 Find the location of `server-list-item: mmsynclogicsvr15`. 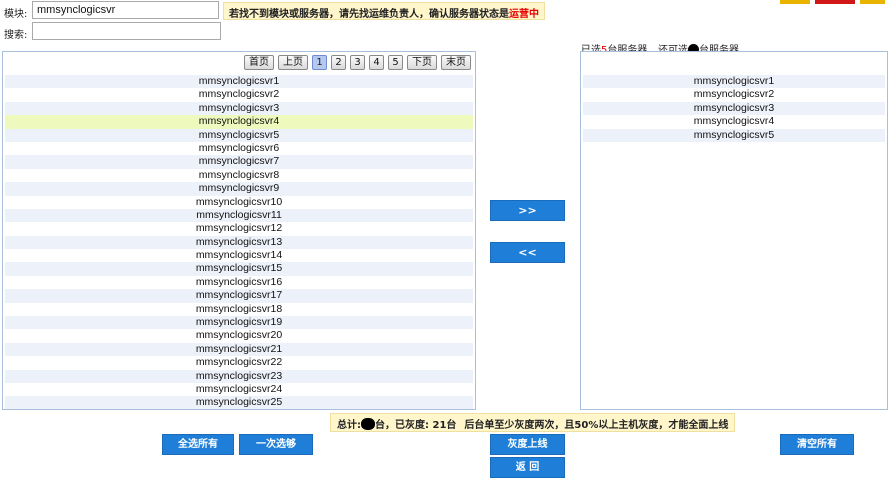

server-list-item: mmsynclogicsvr15 is located at coordinates (239, 269).